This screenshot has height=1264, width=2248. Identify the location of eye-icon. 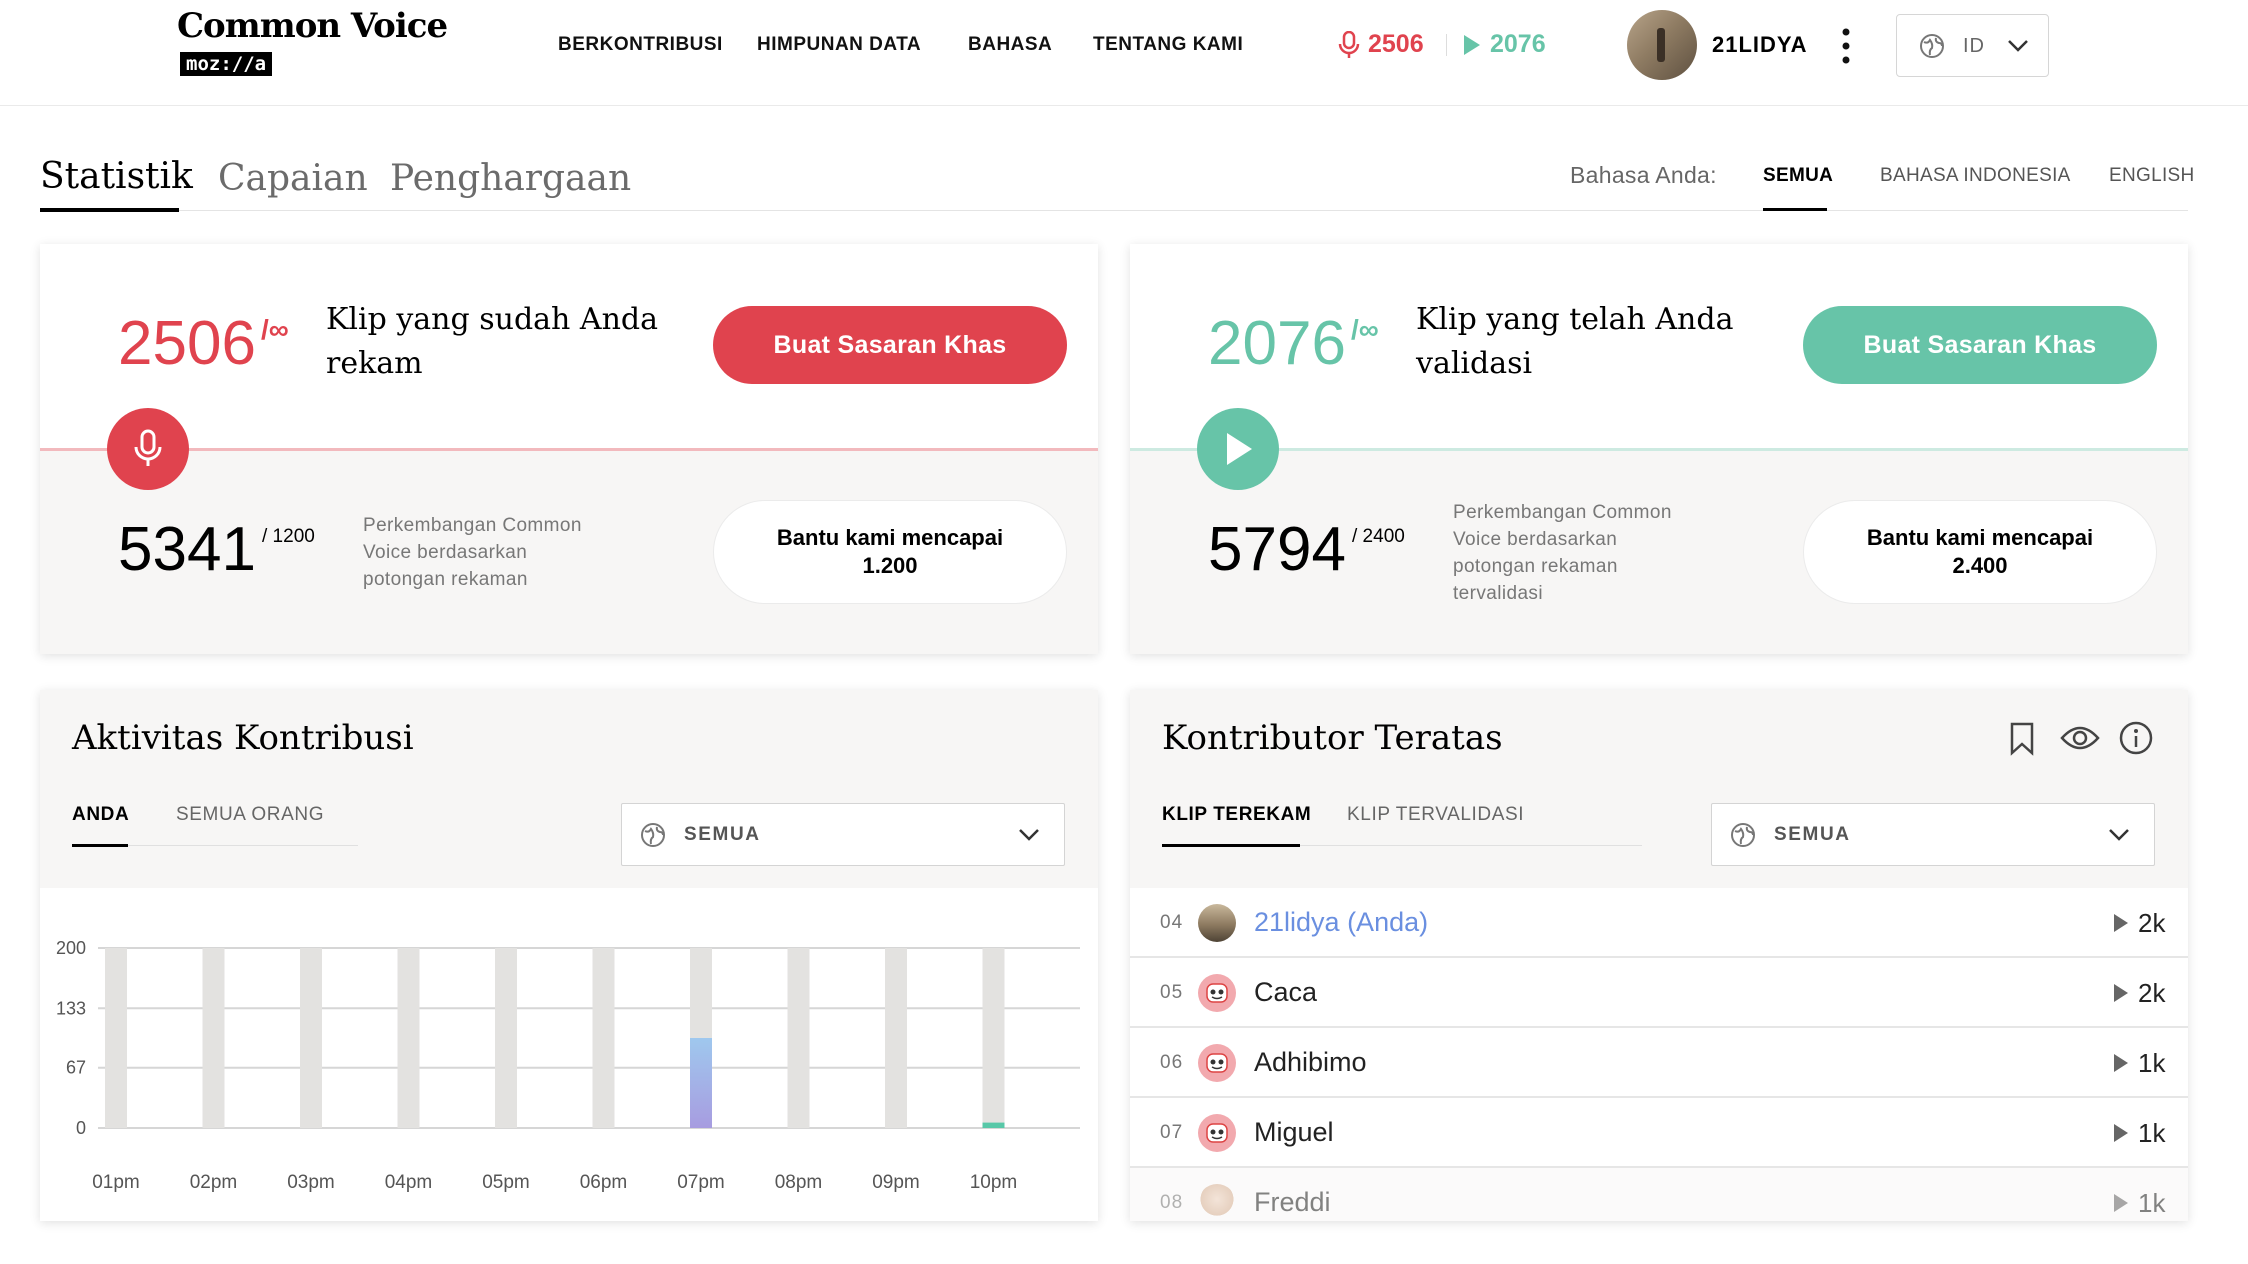
(2080, 738).